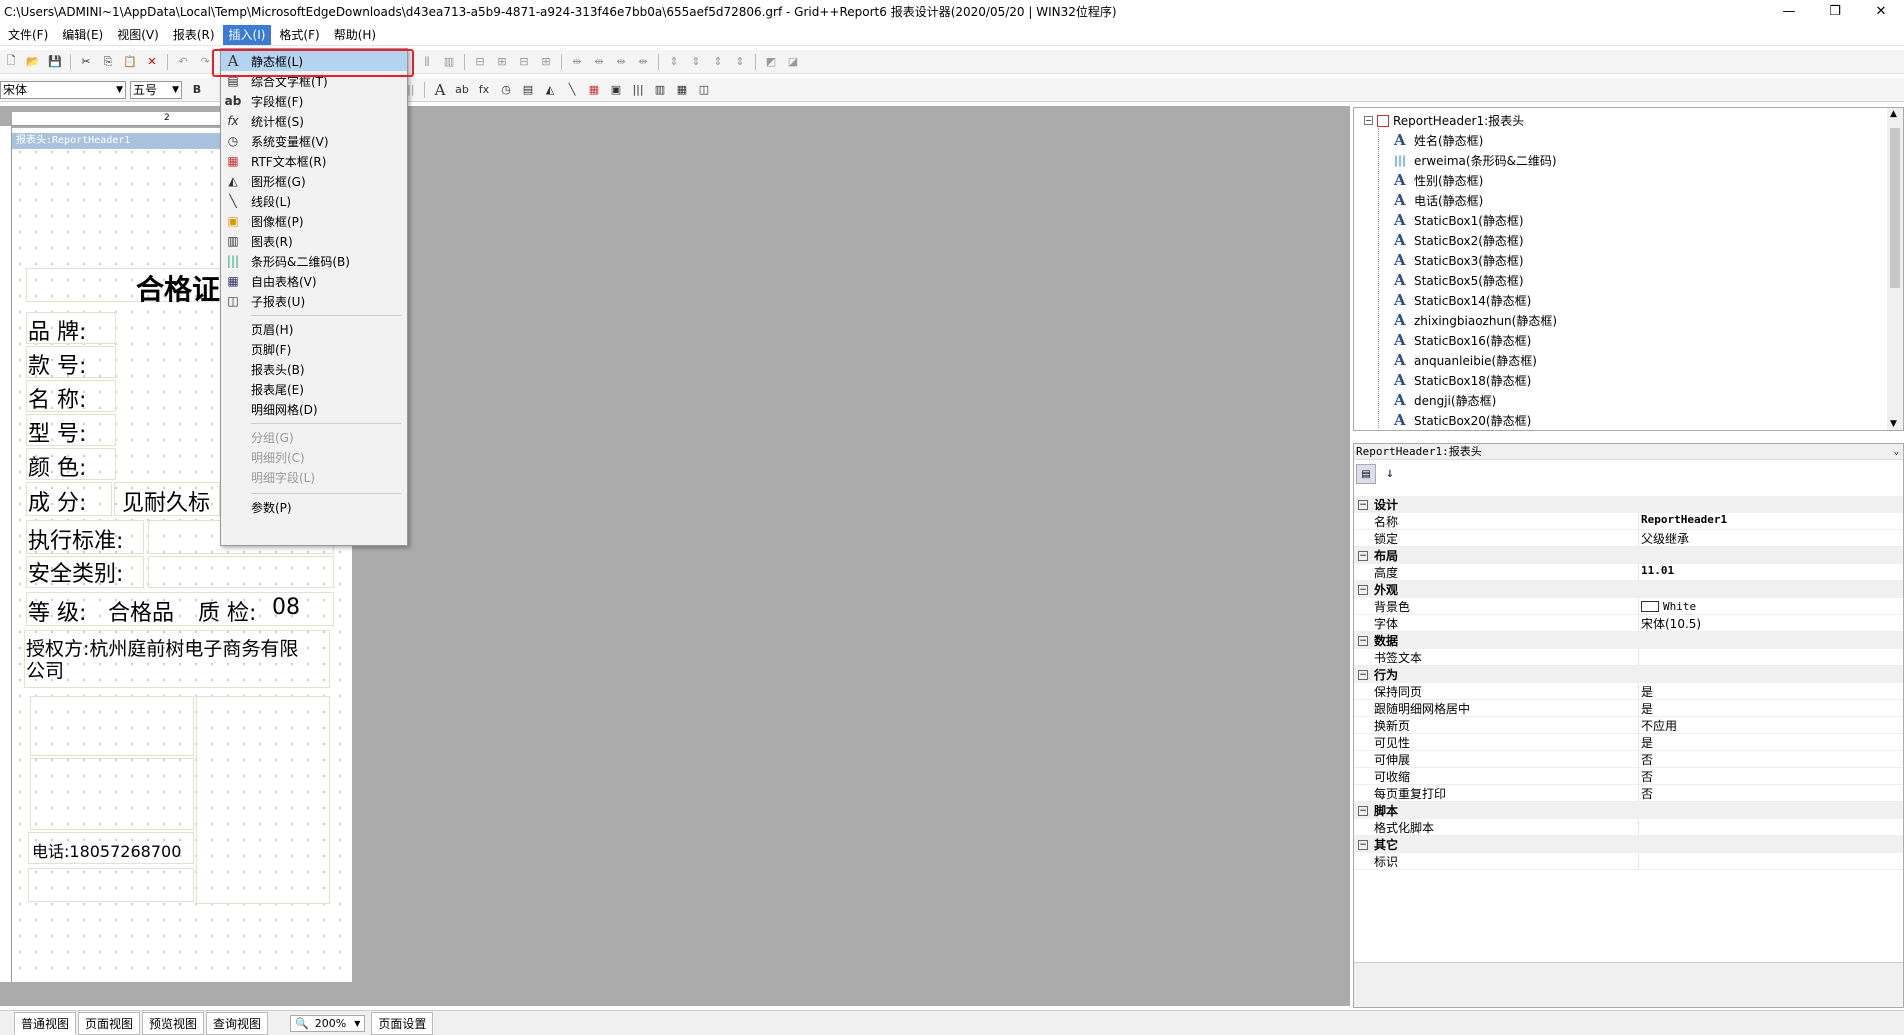 The width and height of the screenshot is (1904, 1035). What do you see at coordinates (314, 477) in the screenshot?
I see `menu-item-detail-field: 明细字段(L)` at bounding box center [314, 477].